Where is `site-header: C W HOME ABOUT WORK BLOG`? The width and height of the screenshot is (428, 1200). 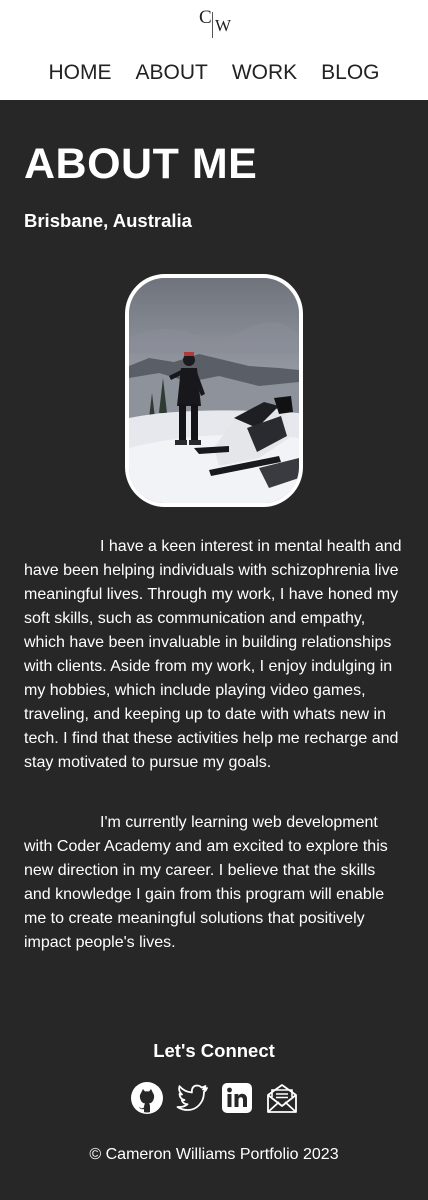 site-header: C W HOME ABOUT WORK BLOG is located at coordinates (214, 50).